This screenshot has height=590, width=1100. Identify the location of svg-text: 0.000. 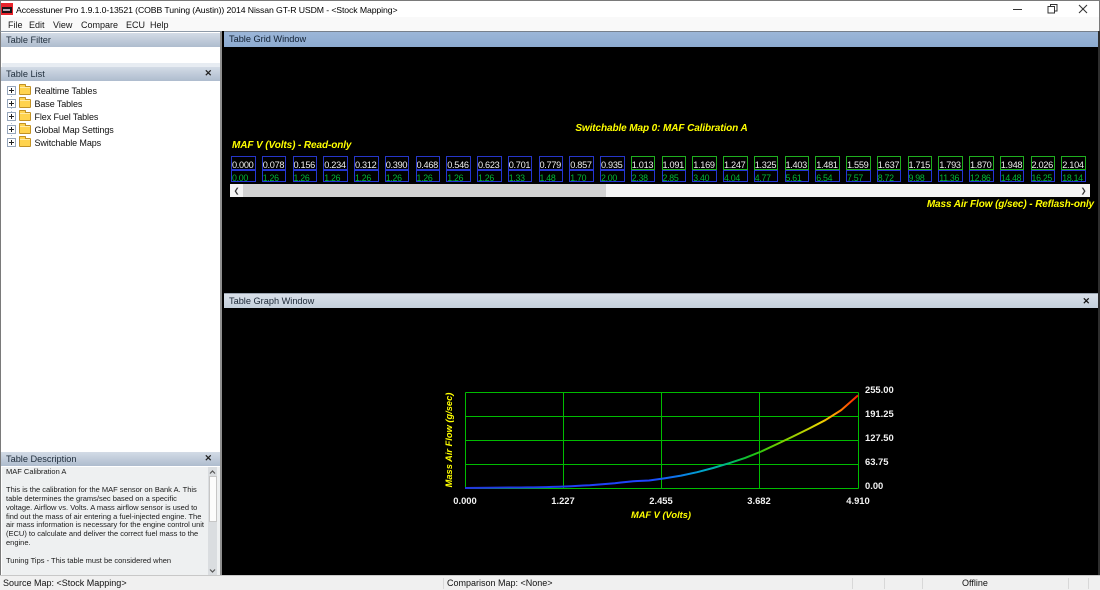
(464, 500).